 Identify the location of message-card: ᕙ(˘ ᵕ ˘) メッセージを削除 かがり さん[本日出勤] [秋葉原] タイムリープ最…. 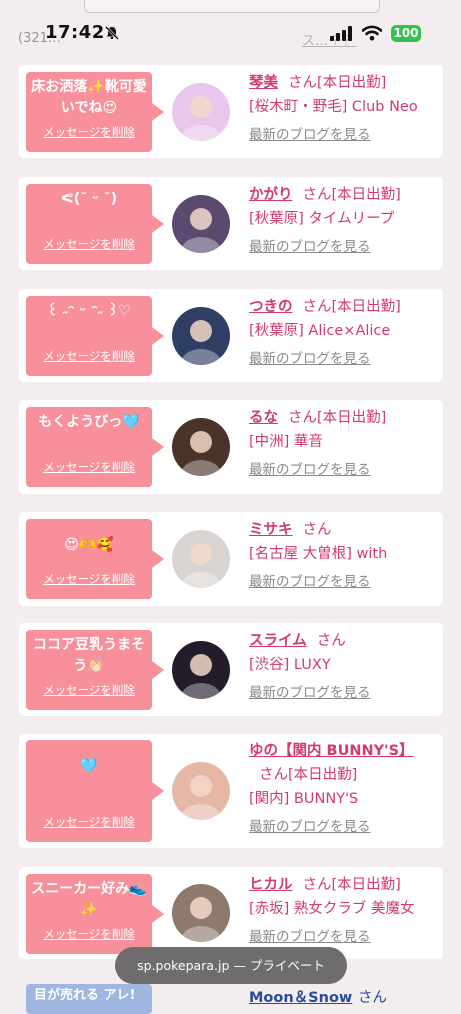
(231, 223).